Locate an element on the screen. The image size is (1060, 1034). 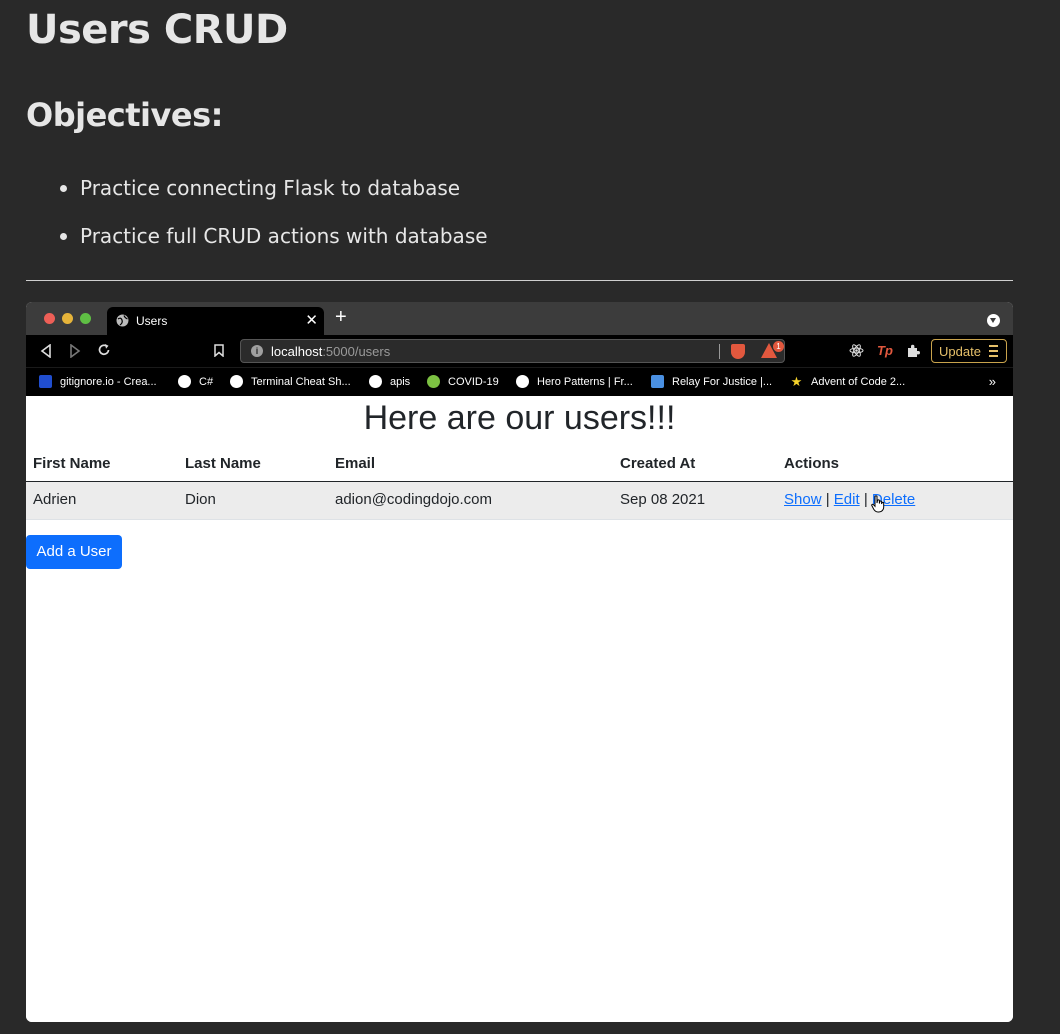
new-tab-button: + is located at coordinates (341, 317).